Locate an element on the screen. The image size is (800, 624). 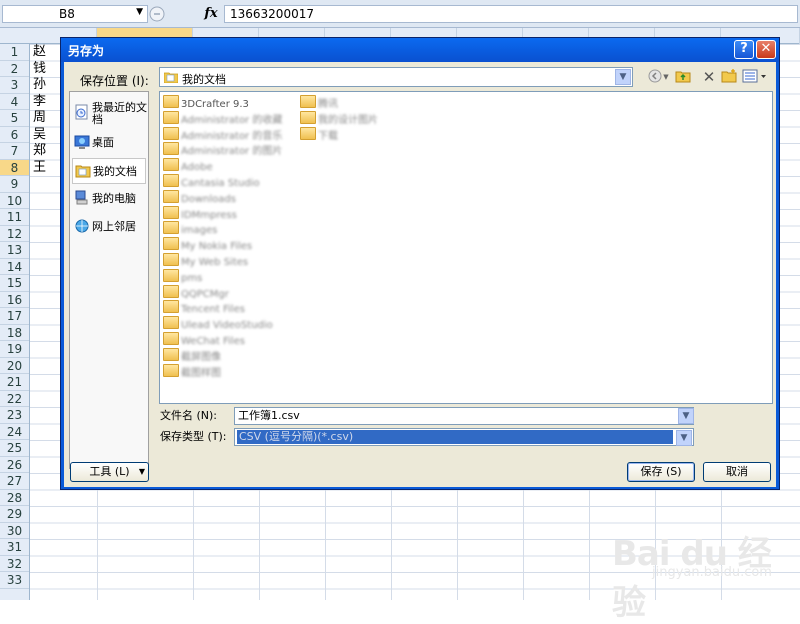
filename-input: 工作簿1.csv is located at coordinates (464, 416).